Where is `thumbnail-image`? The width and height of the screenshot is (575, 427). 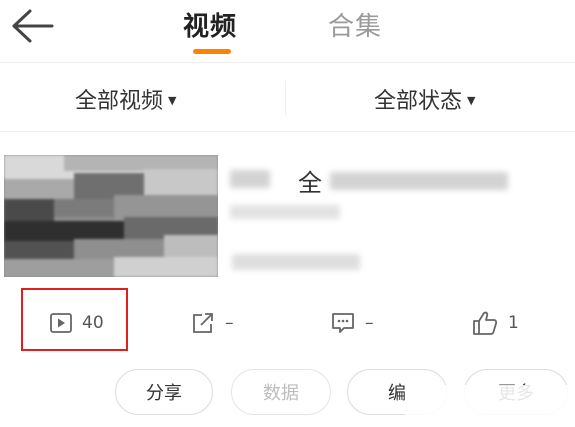 thumbnail-image is located at coordinates (111, 216).